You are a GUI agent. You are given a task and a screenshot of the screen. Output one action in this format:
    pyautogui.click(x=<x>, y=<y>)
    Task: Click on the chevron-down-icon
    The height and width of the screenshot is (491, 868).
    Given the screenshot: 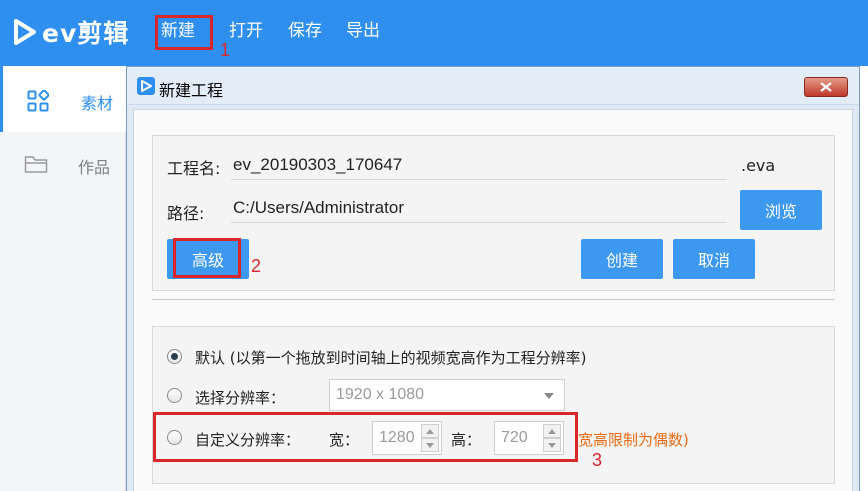 What is the action you would take?
    pyautogui.click(x=549, y=396)
    